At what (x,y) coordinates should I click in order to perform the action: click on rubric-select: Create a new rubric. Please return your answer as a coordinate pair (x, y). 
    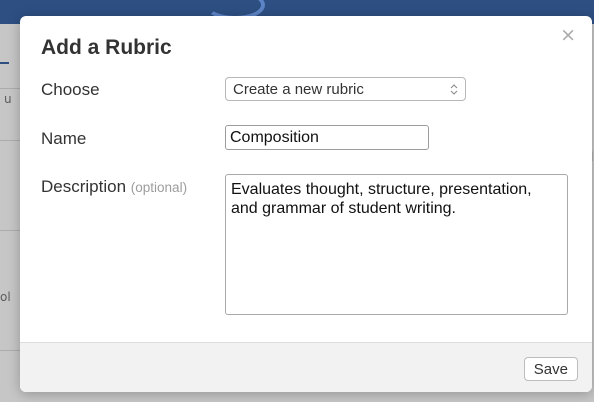
    Looking at the image, I should click on (345, 89).